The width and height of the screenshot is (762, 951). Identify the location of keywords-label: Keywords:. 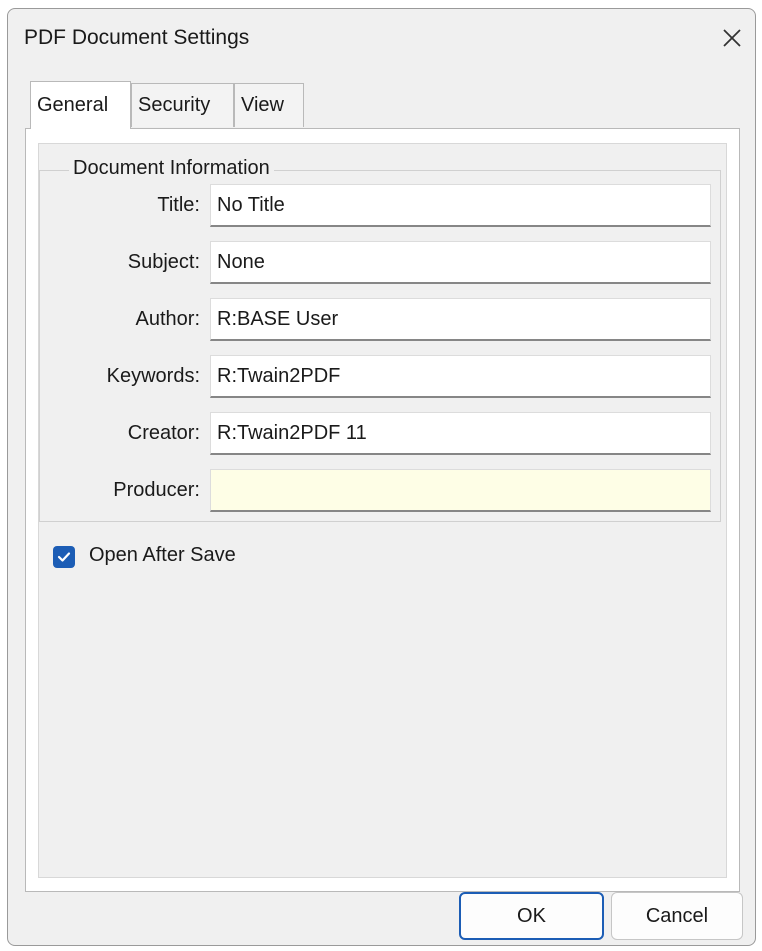
(153, 376).